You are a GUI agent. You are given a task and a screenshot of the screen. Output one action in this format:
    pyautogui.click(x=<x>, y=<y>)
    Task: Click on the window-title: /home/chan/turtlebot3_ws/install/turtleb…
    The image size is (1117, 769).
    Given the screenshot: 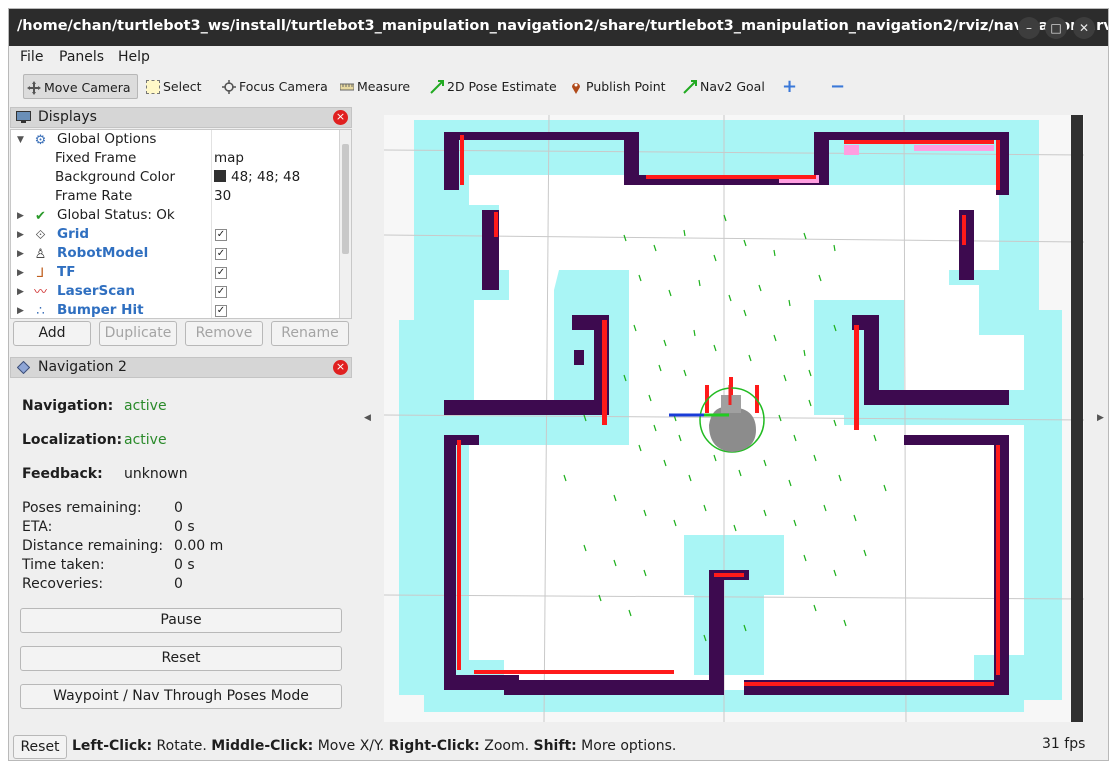 What is the action you would take?
    pyautogui.click(x=563, y=26)
    